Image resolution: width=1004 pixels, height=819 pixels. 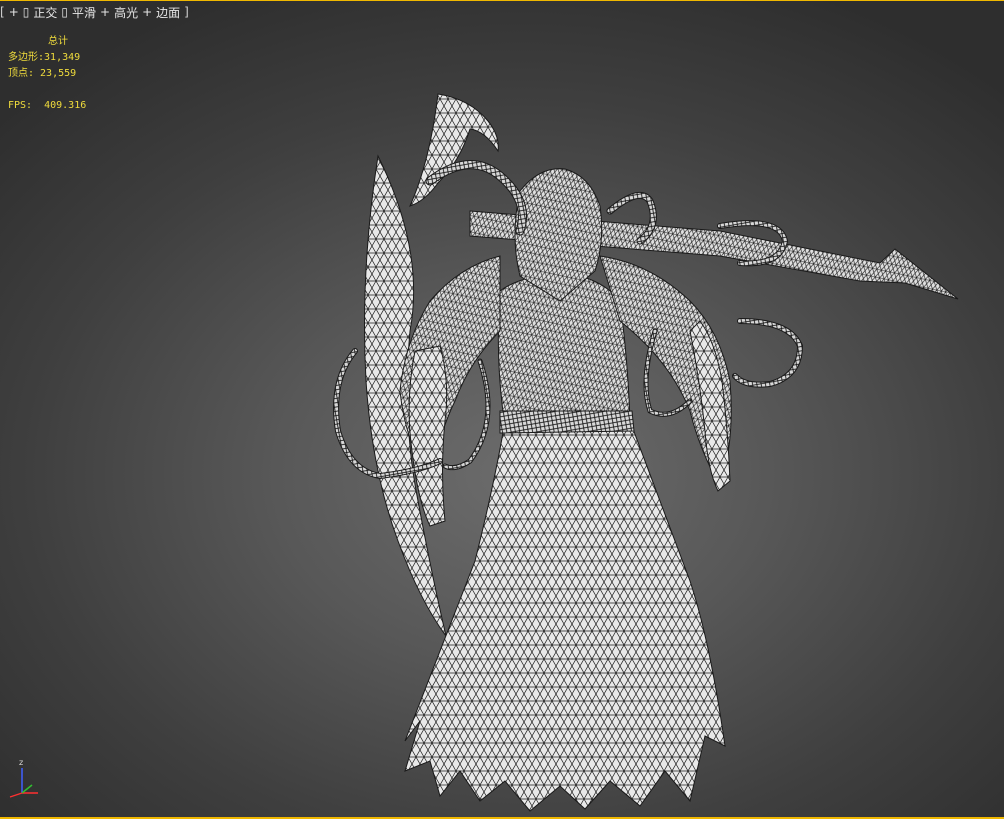 I want to click on stats-polygons-row: 多边形: 31,349, so click(x=47, y=58).